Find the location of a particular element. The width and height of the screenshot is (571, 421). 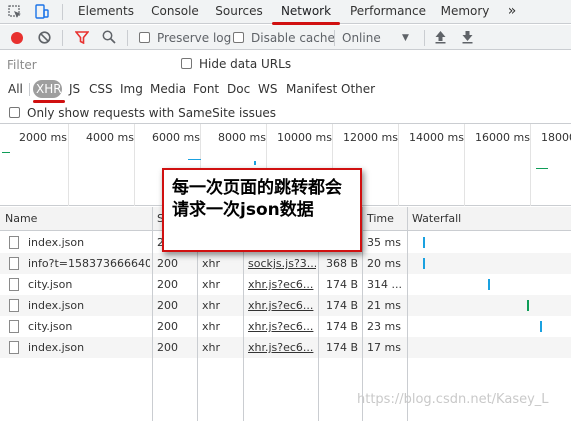

overview-tick-label: 10000 ms is located at coordinates (304, 137).